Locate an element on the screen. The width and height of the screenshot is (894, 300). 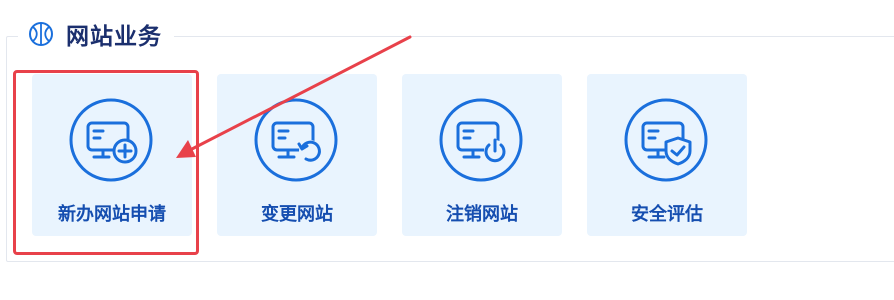
change-website-card: 变更网站 is located at coordinates (297, 155).